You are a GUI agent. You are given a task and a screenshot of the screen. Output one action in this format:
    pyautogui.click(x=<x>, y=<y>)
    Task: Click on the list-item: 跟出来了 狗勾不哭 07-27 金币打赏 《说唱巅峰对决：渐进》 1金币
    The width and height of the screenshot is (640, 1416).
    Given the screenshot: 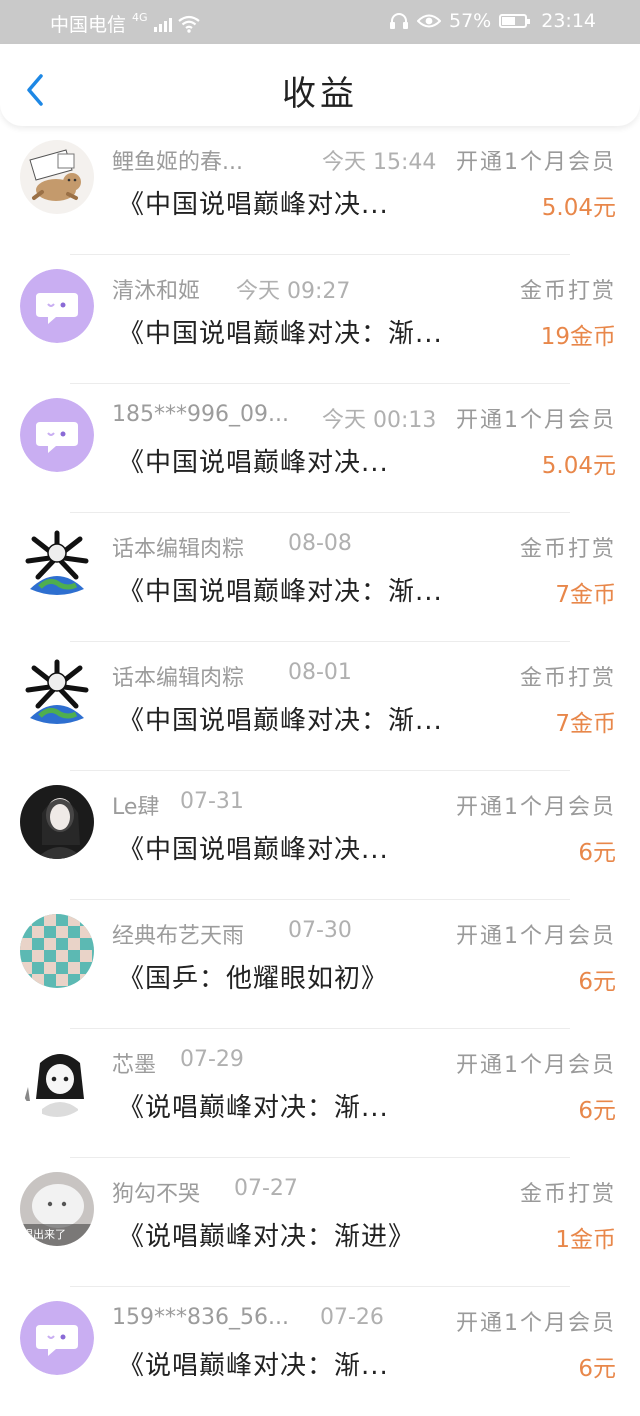 What is the action you would take?
    pyautogui.click(x=320, y=1222)
    